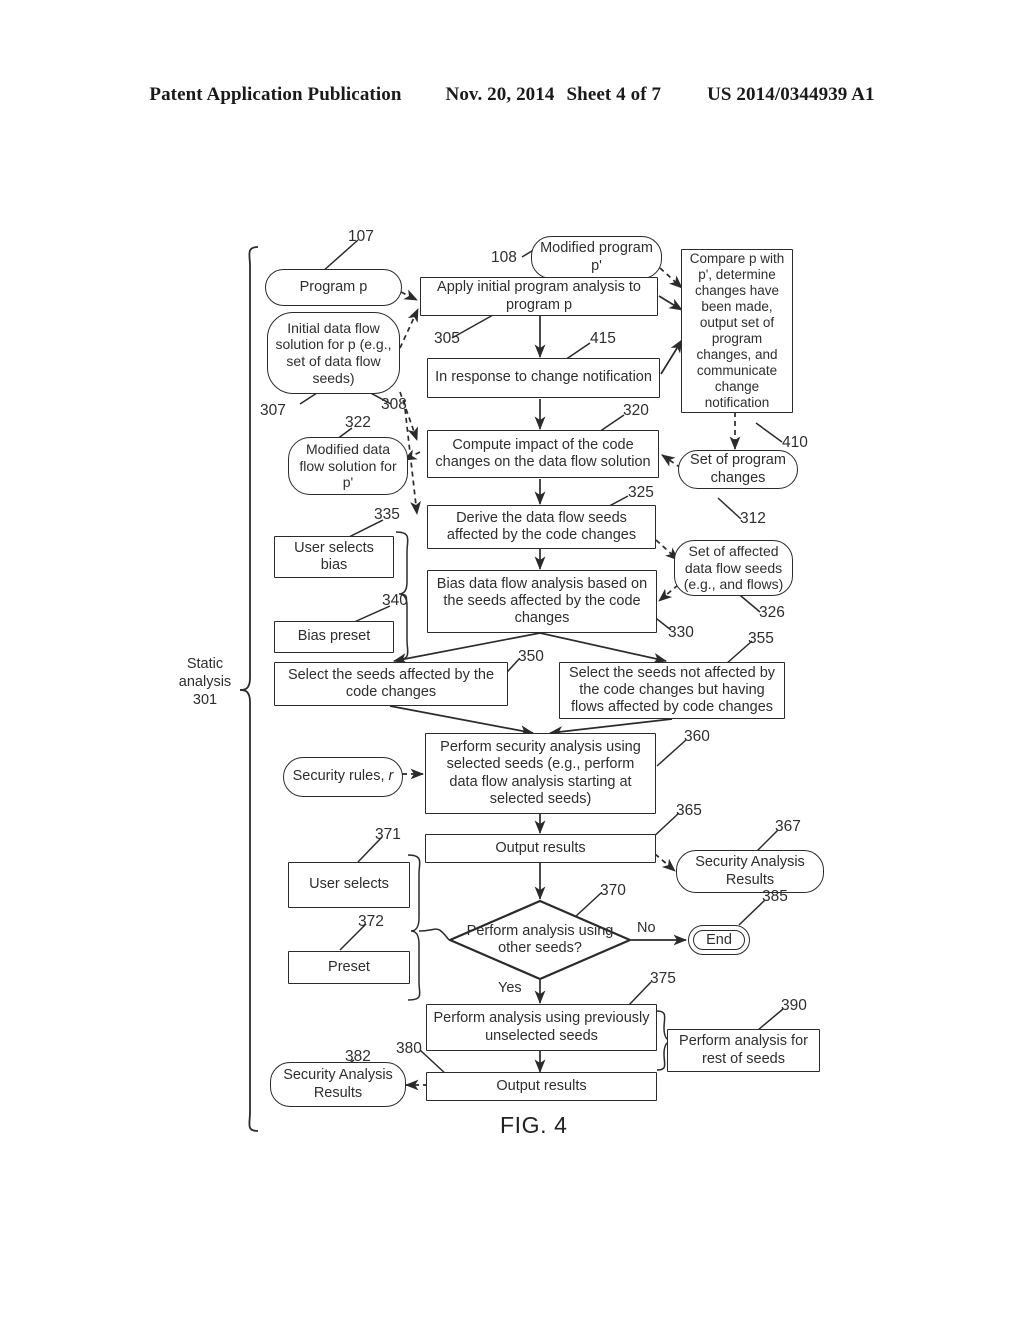 This screenshot has height=1320, width=1024. I want to click on node-security-analysis-results-primary: Security Analysis Results, so click(750, 871).